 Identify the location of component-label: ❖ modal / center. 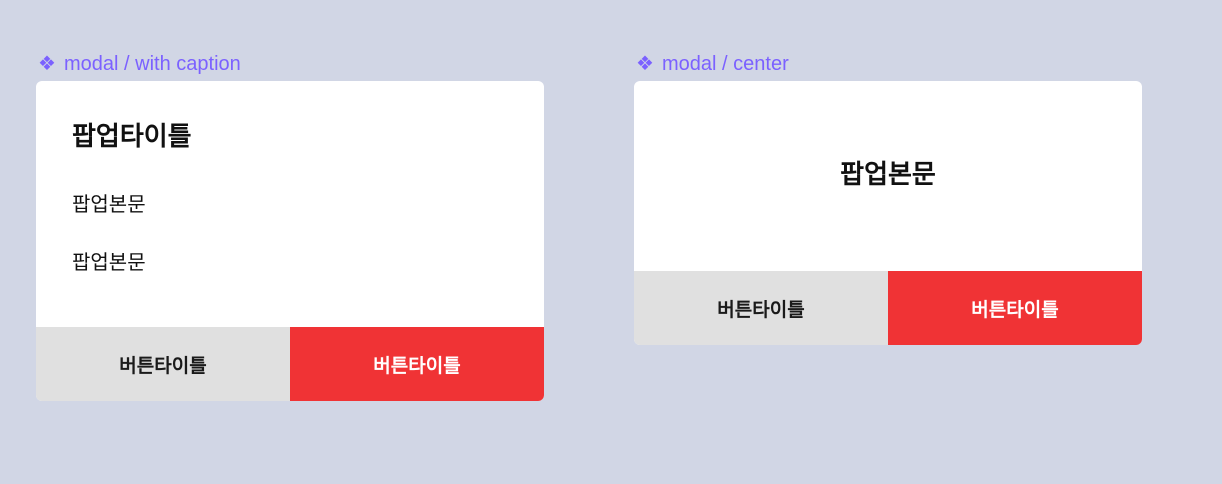
(888, 64).